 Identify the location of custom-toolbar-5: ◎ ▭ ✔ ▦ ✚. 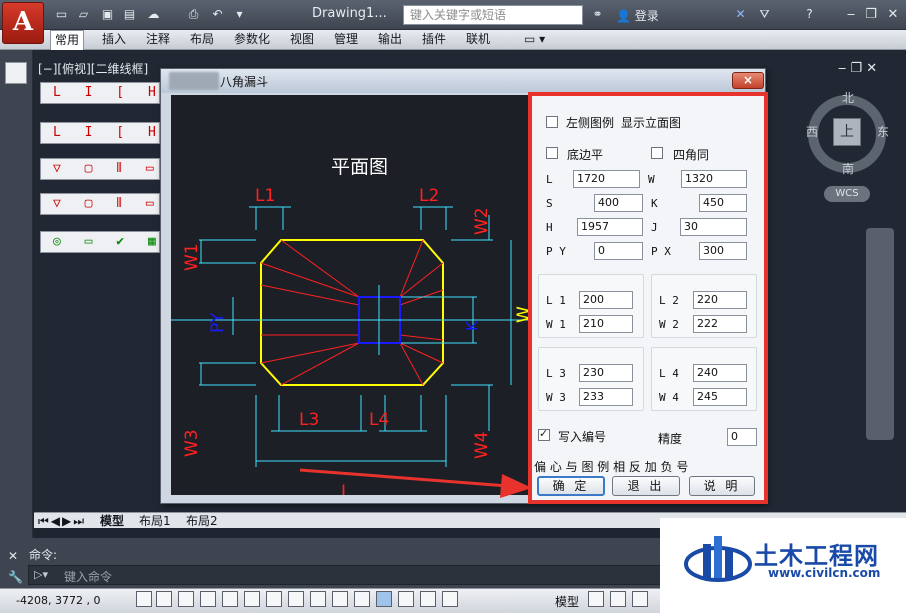
(100, 242).